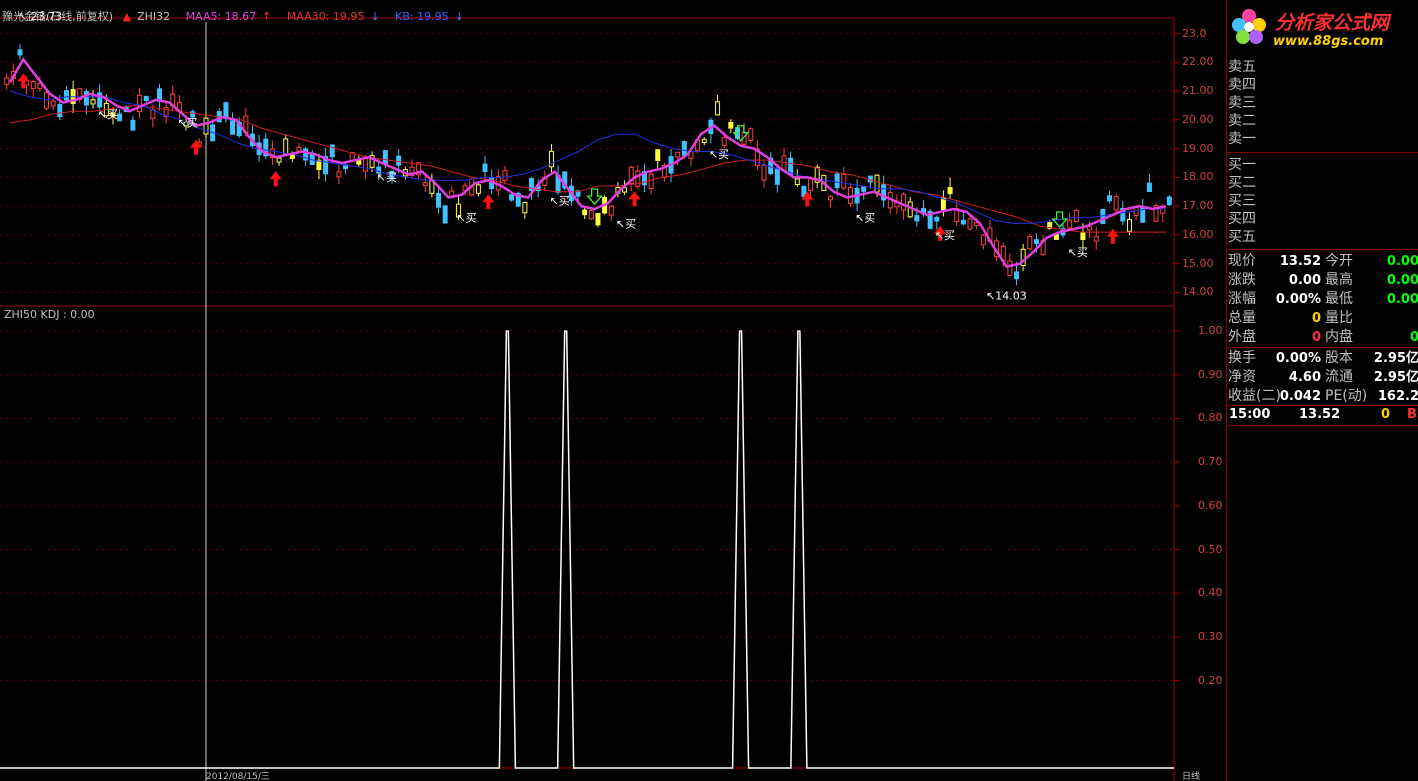 The height and width of the screenshot is (781, 1418). Describe the element at coordinates (228, 16) in the screenshot. I see `legend-maa5: MAA5: 18.67 ↑` at that location.